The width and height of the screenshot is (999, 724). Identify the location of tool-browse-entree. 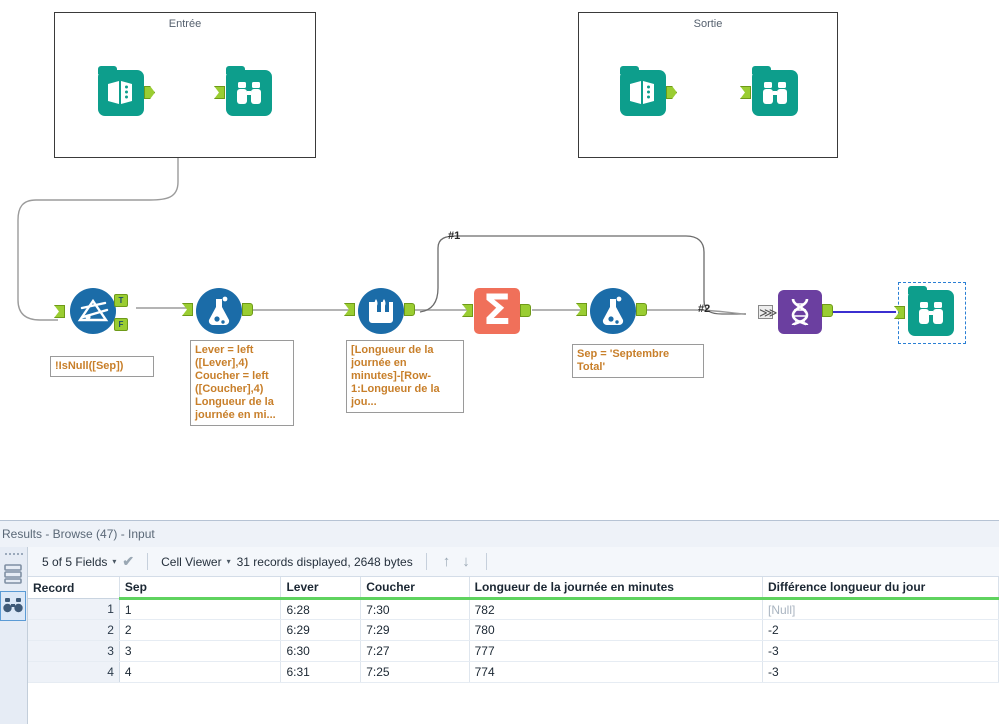
(243, 91).